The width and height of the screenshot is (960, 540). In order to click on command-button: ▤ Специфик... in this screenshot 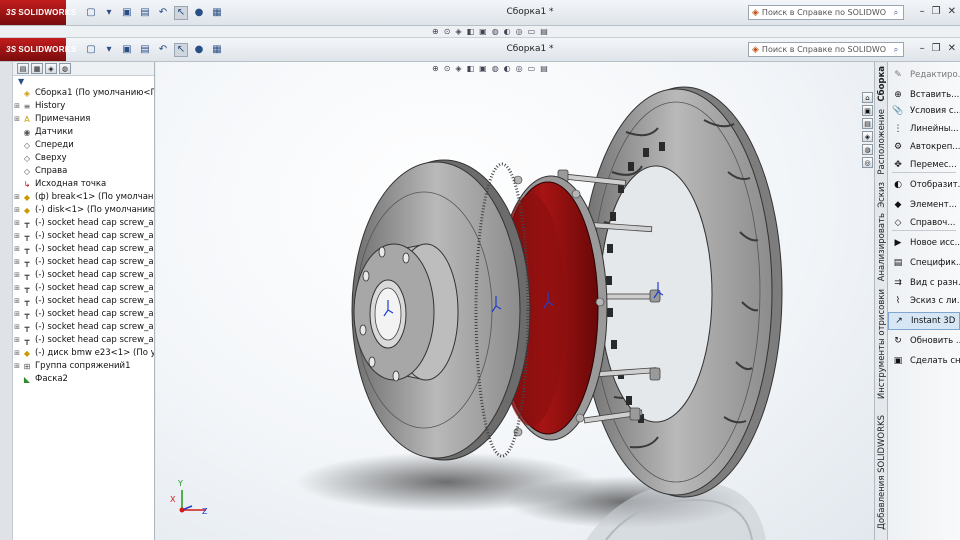, I will do `click(924, 263)`.